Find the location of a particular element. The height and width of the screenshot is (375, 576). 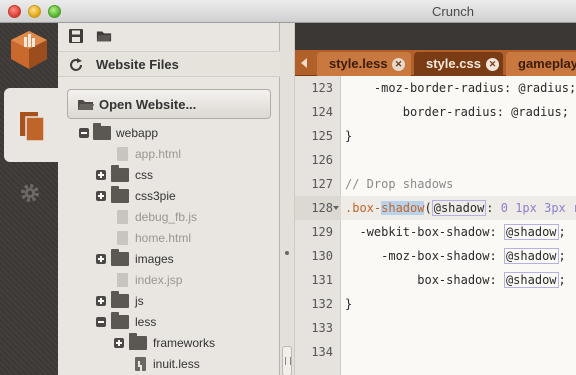

selection-highlight: shadow is located at coordinates (403, 208).